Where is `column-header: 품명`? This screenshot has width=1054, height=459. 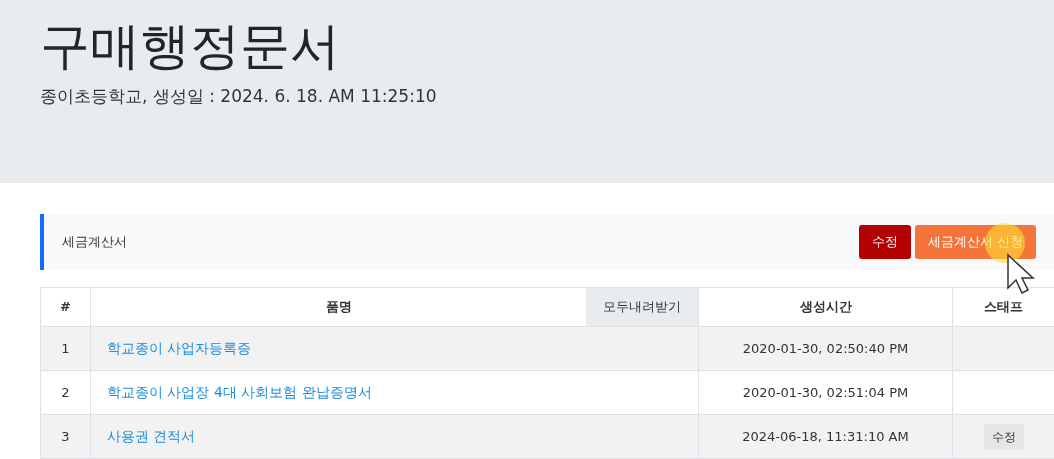
column-header: 품명 is located at coordinates (338, 307).